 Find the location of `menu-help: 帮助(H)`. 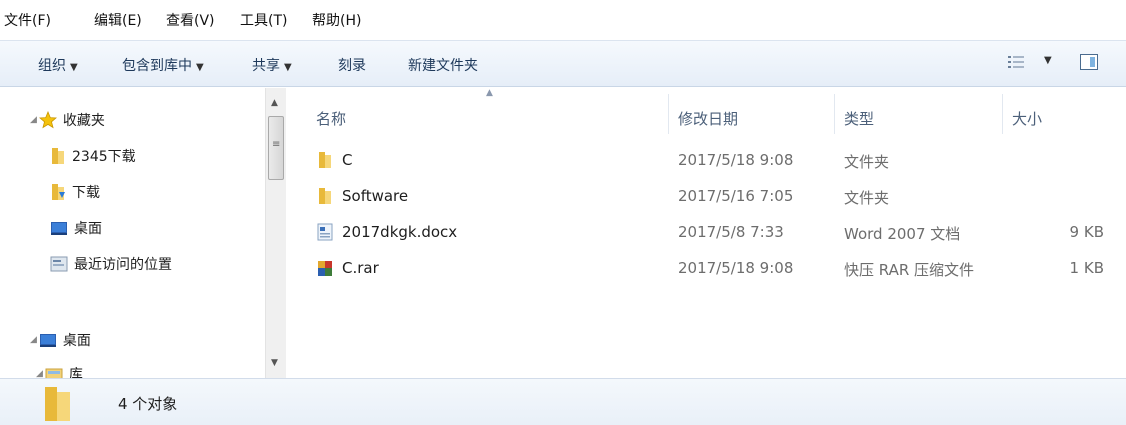

menu-help: 帮助(H) is located at coordinates (336, 20).